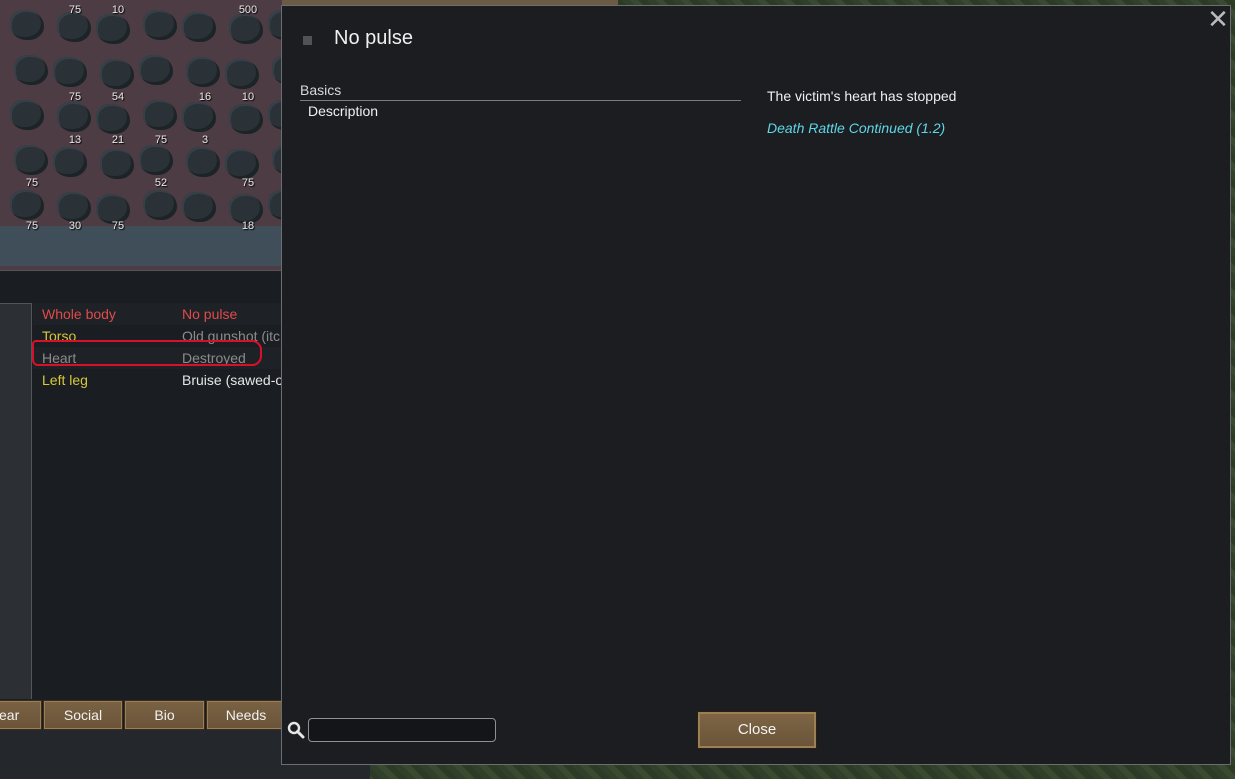 Image resolution: width=1235 pixels, height=779 pixels. I want to click on health-row-whole-body: Whole body No pulse, so click(157, 314).